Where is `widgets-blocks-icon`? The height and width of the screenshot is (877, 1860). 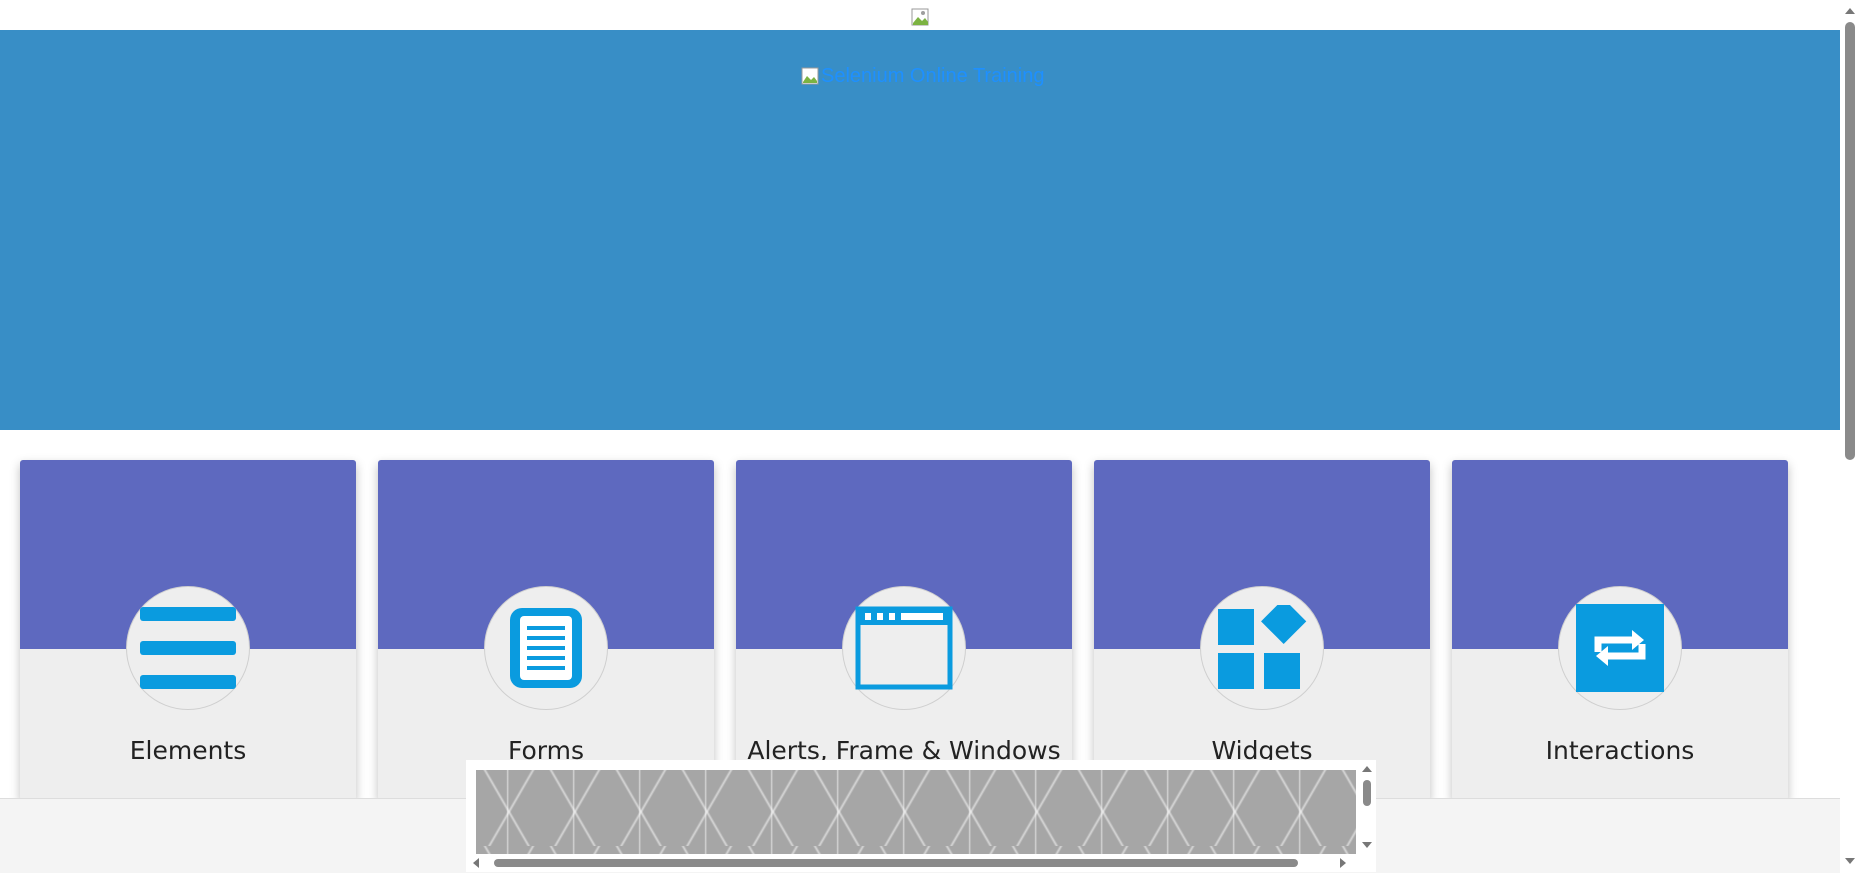 widgets-blocks-icon is located at coordinates (1262, 647).